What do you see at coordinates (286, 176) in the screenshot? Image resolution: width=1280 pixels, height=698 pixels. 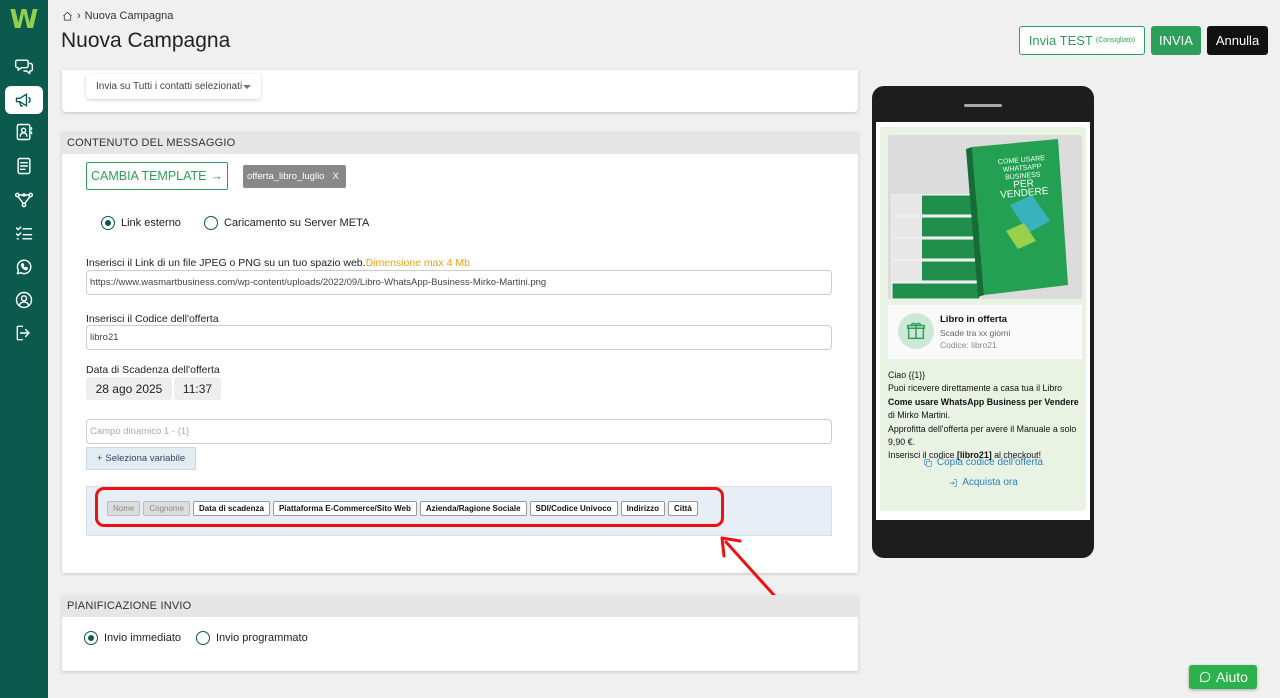 I see `template-tag-label: offerta_libro_luglio` at bounding box center [286, 176].